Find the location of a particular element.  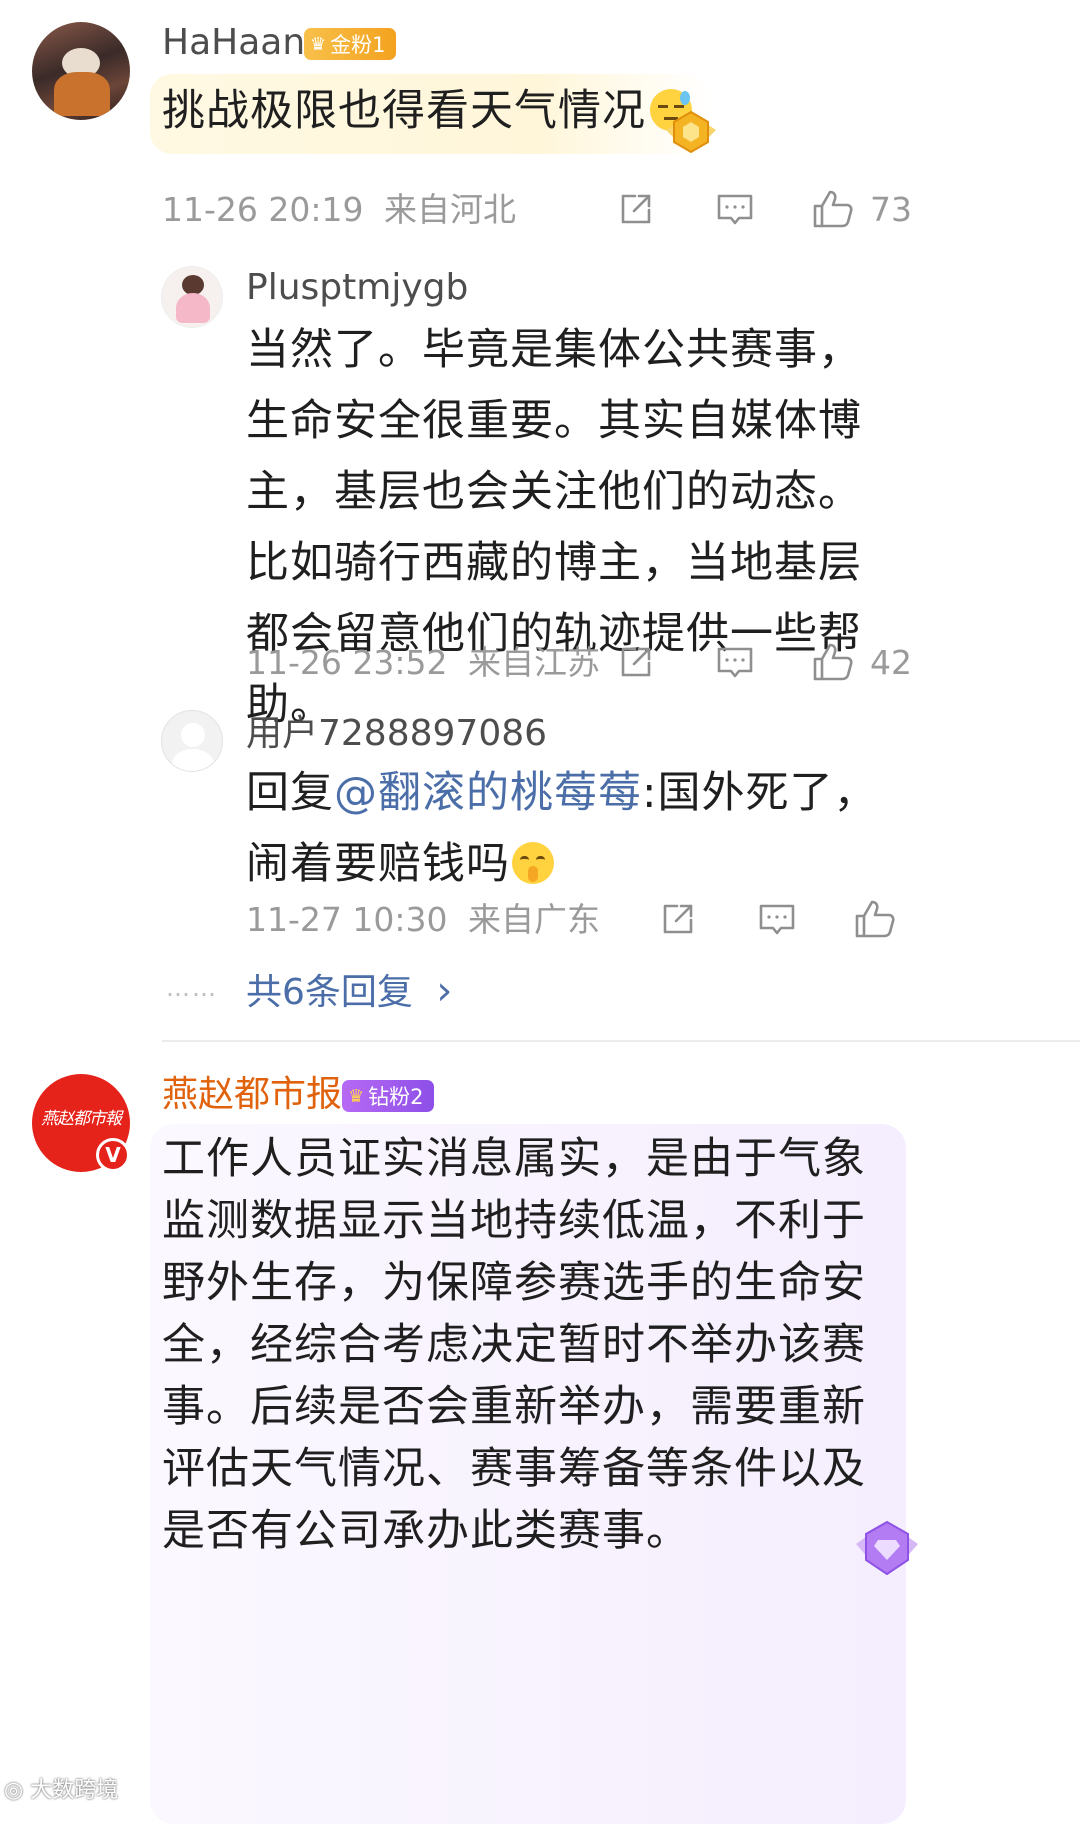

fan-badge: ♛ 金粉1 is located at coordinates (350, 44).